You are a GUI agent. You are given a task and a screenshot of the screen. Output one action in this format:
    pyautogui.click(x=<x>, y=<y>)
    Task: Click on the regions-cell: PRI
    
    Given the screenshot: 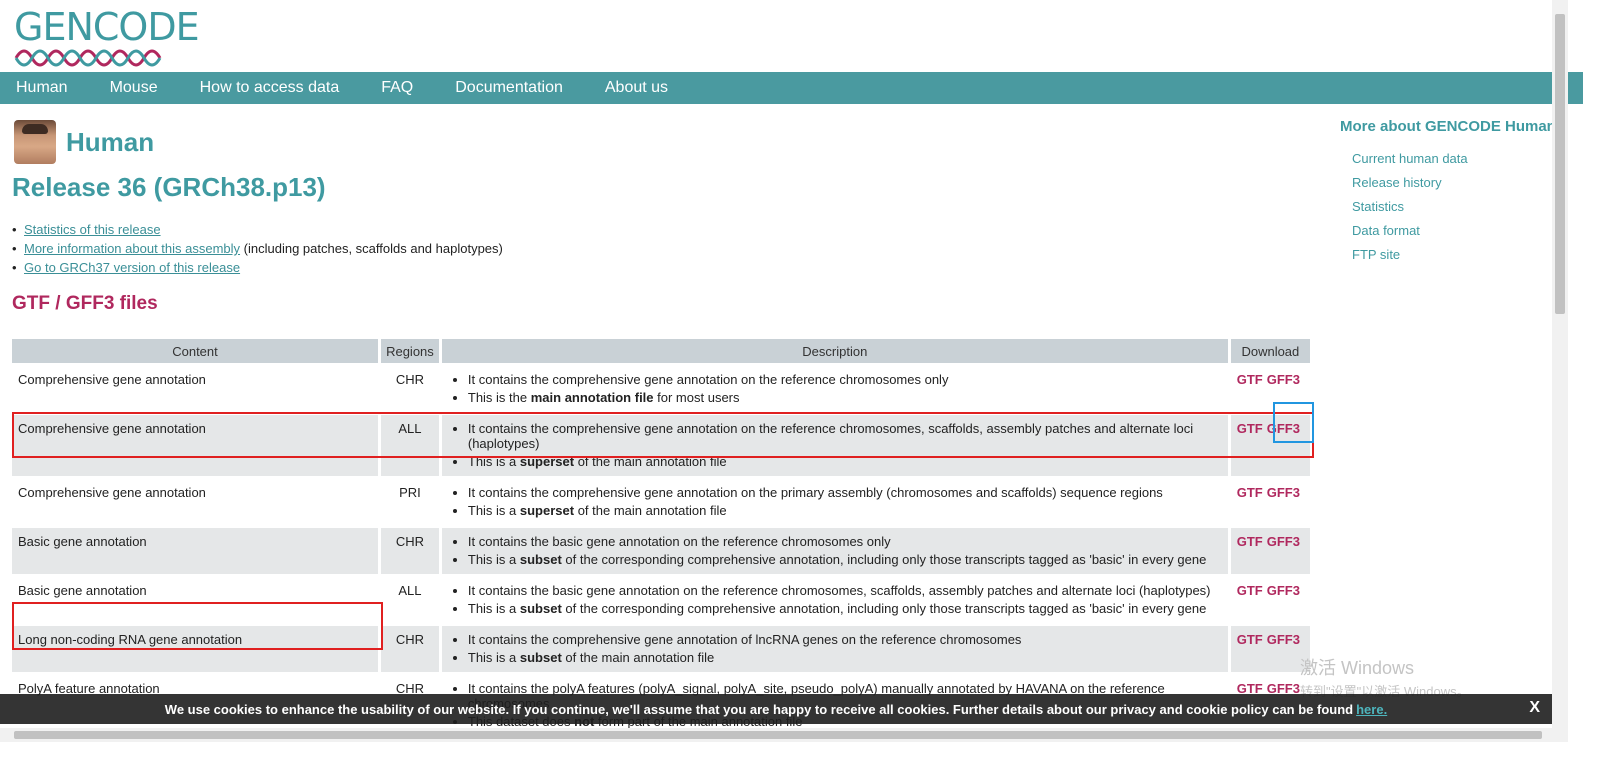 What is the action you would take?
    pyautogui.click(x=410, y=492)
    